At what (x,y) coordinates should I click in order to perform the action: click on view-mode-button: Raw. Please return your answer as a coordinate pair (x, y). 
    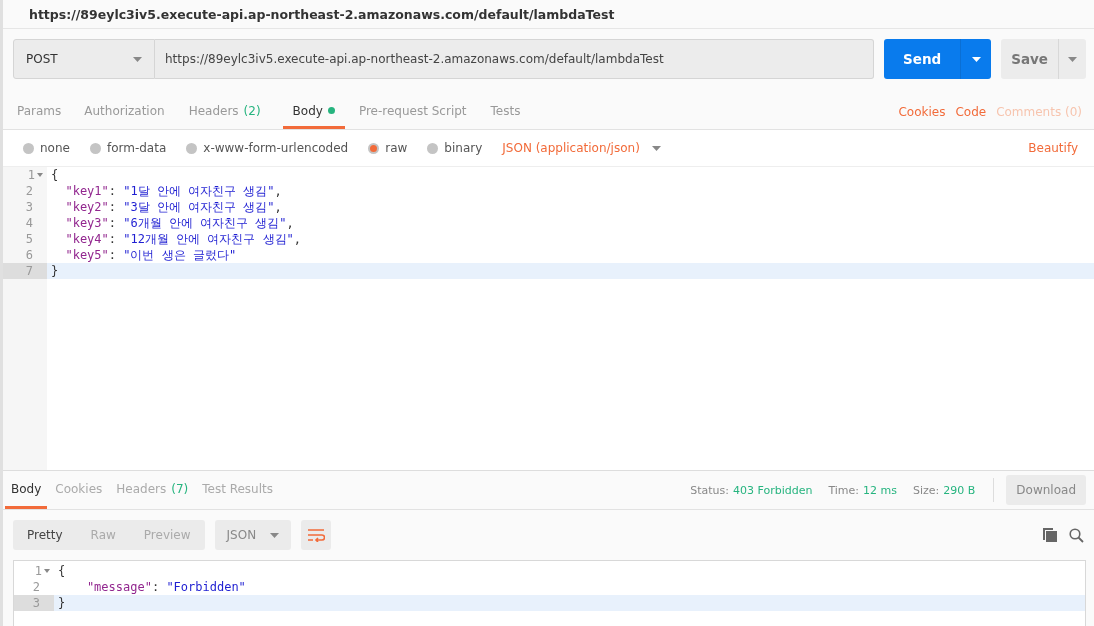
    Looking at the image, I should click on (103, 535).